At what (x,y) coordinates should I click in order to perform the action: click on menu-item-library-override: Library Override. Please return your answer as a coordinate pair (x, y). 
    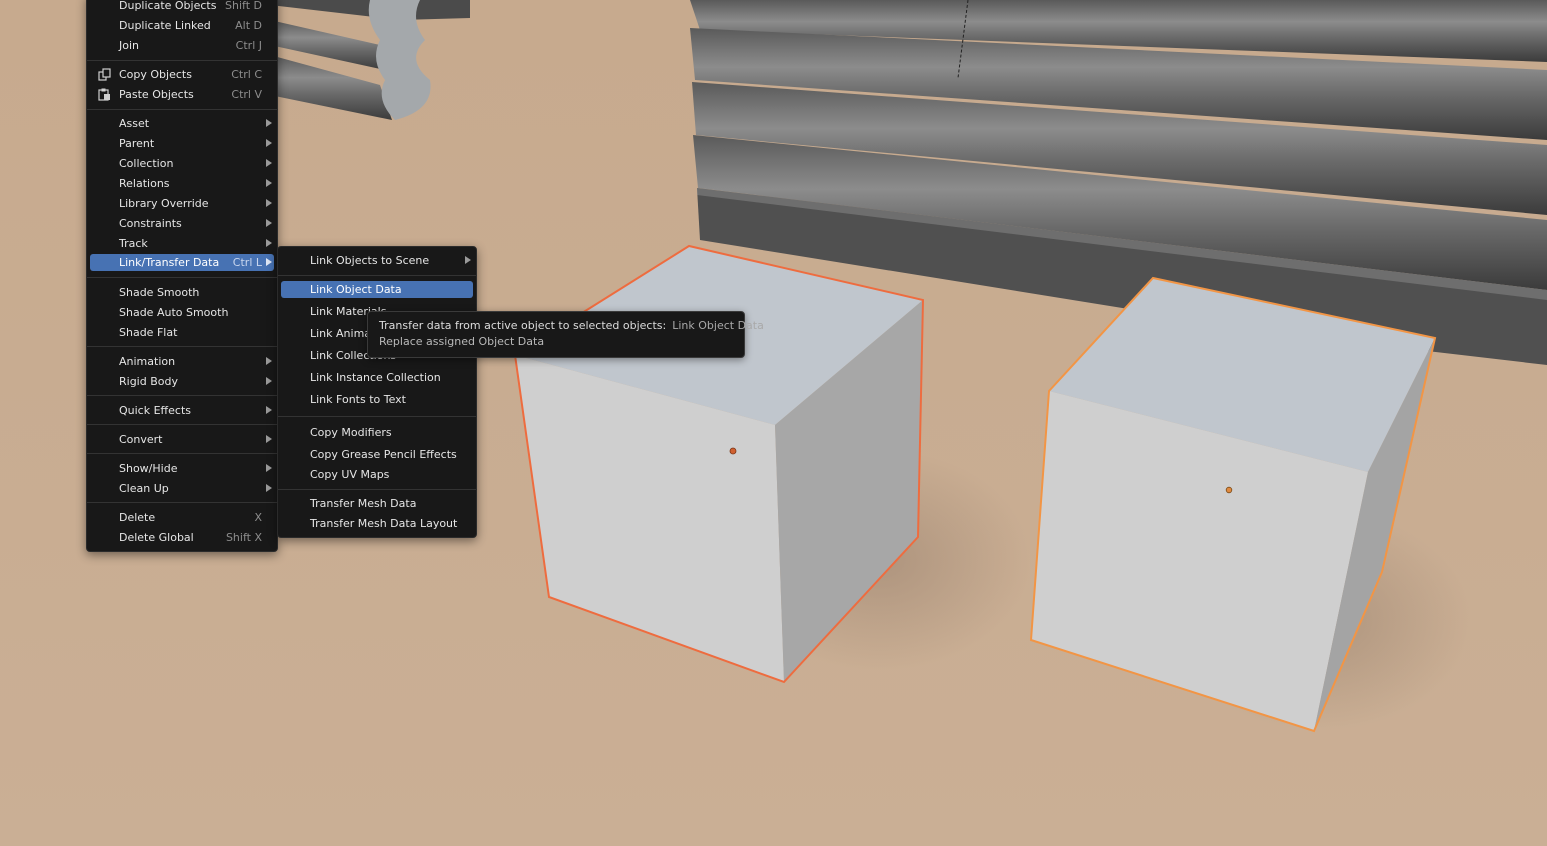
    Looking at the image, I should click on (182, 203).